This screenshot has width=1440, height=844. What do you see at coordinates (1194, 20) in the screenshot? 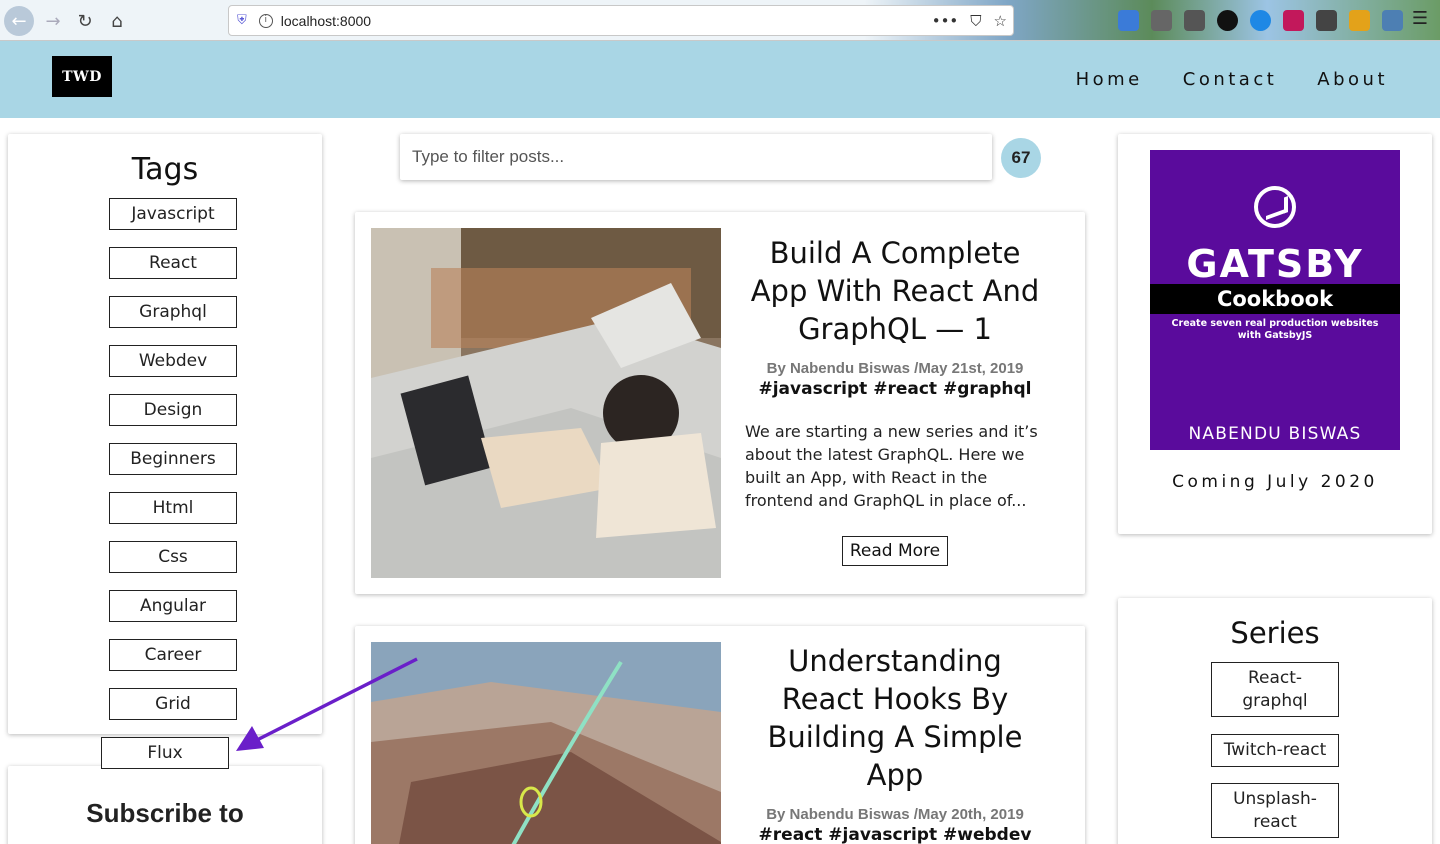
I see `reader-icon` at bounding box center [1194, 20].